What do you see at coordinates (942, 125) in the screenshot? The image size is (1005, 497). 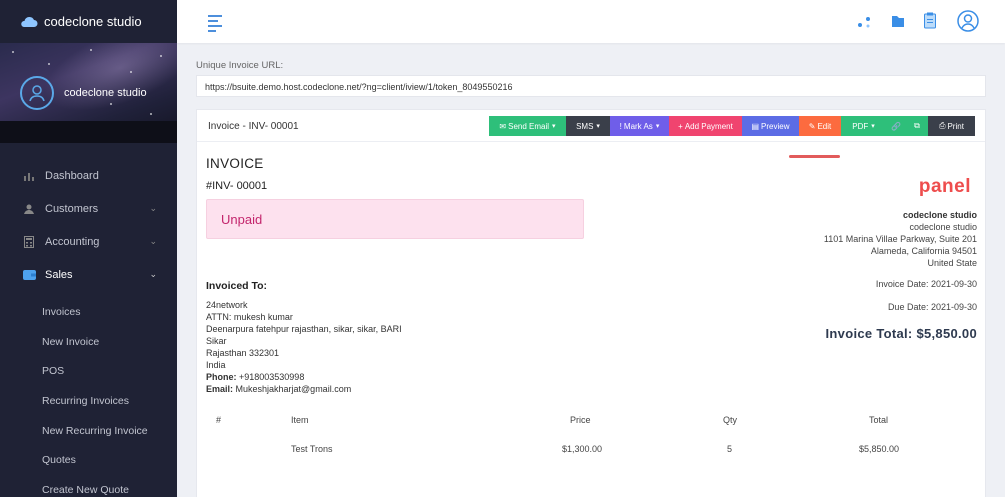 I see `print-icon: ⎙` at bounding box center [942, 125].